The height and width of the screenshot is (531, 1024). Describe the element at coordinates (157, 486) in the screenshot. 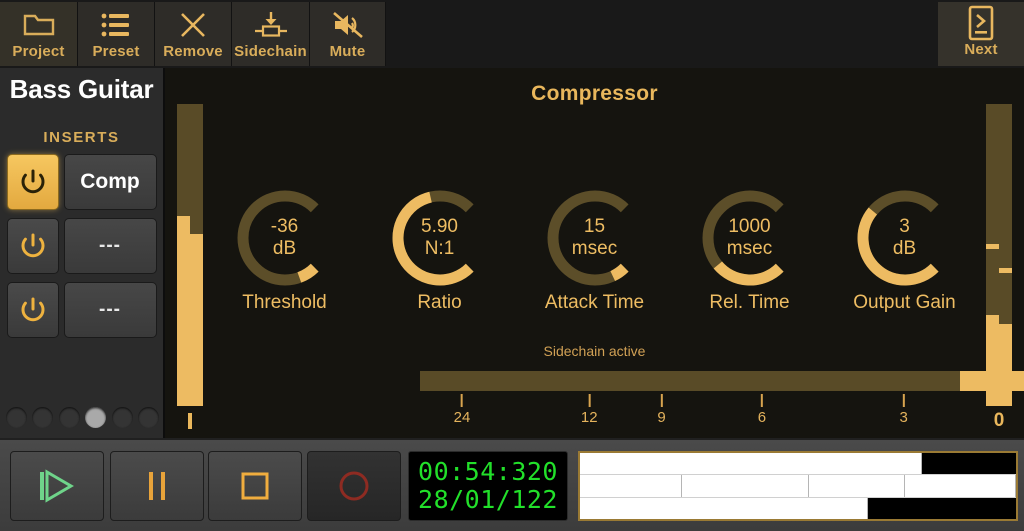

I see `transport-pause-button` at that location.